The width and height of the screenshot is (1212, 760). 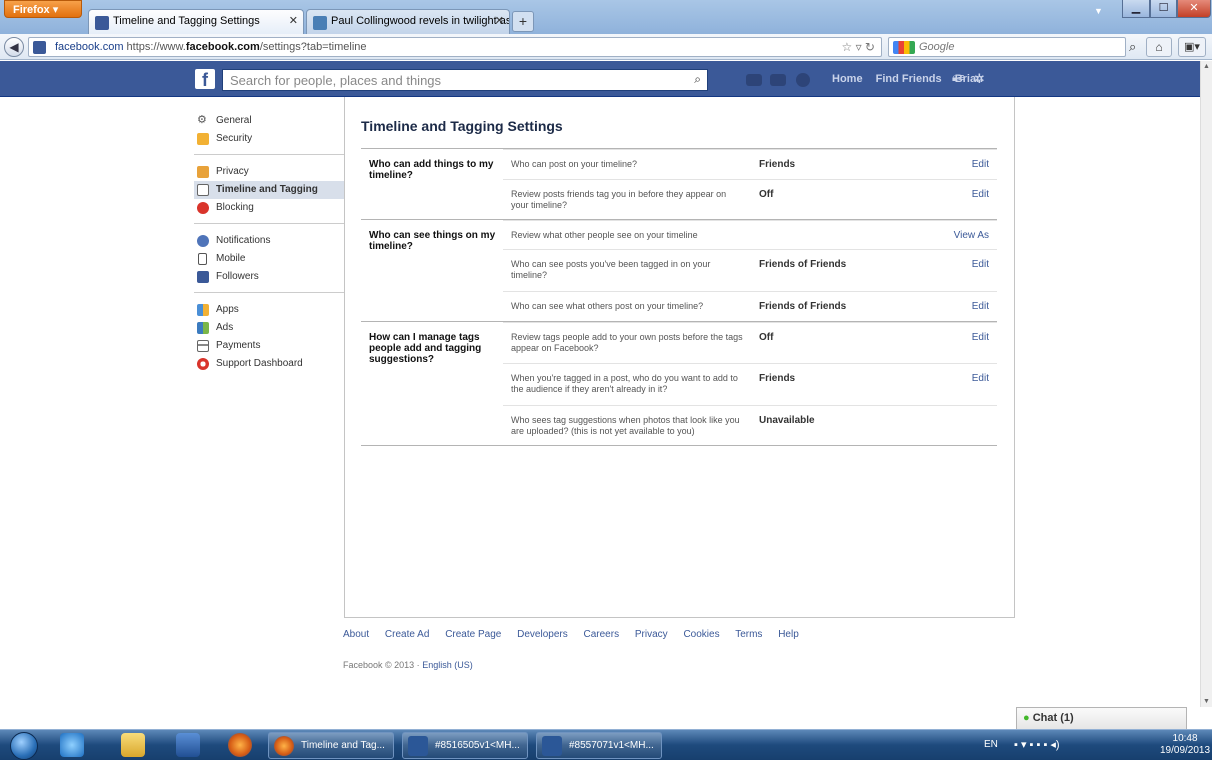 What do you see at coordinates (203, 172) in the screenshot?
I see `lock-icon` at bounding box center [203, 172].